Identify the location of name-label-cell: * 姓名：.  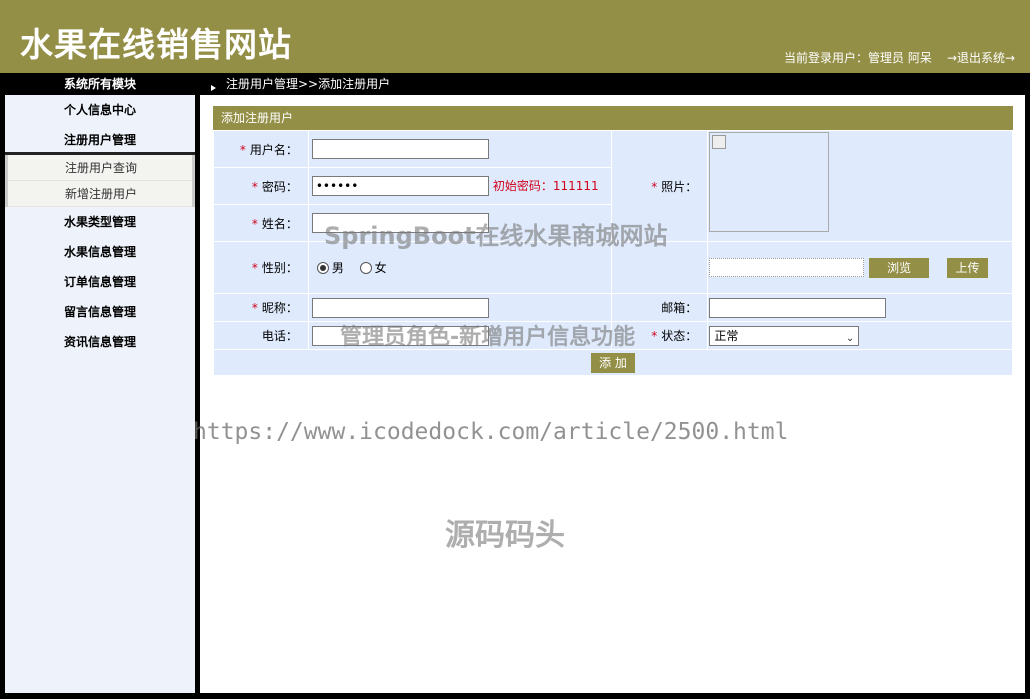
(261, 223).